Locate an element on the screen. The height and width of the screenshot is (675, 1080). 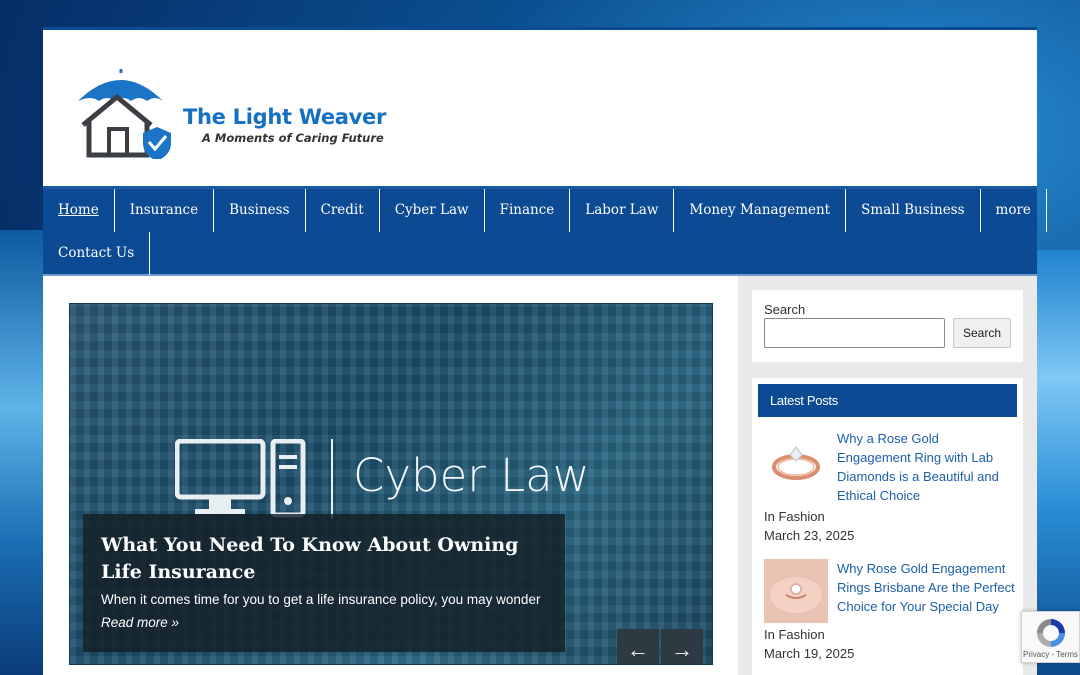
arrow-right-icon: → is located at coordinates (682, 646).